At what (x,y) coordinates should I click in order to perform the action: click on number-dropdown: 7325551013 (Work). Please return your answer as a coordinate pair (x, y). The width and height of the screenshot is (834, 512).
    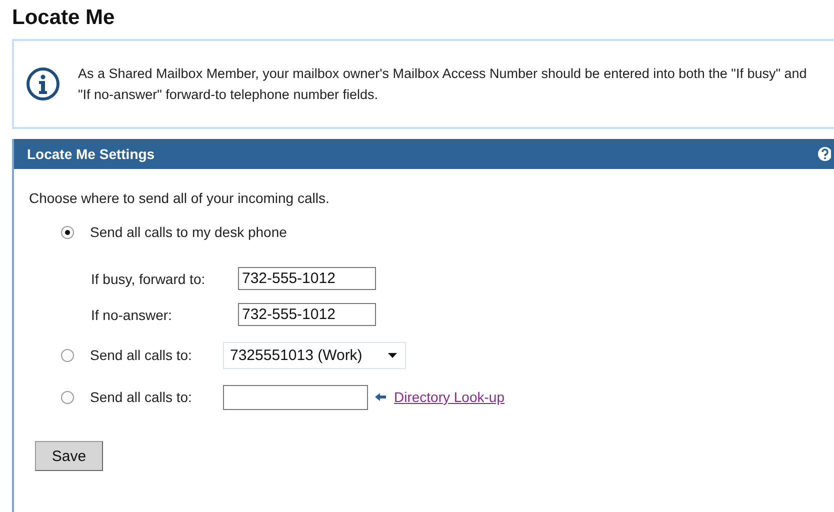
    Looking at the image, I should click on (314, 355).